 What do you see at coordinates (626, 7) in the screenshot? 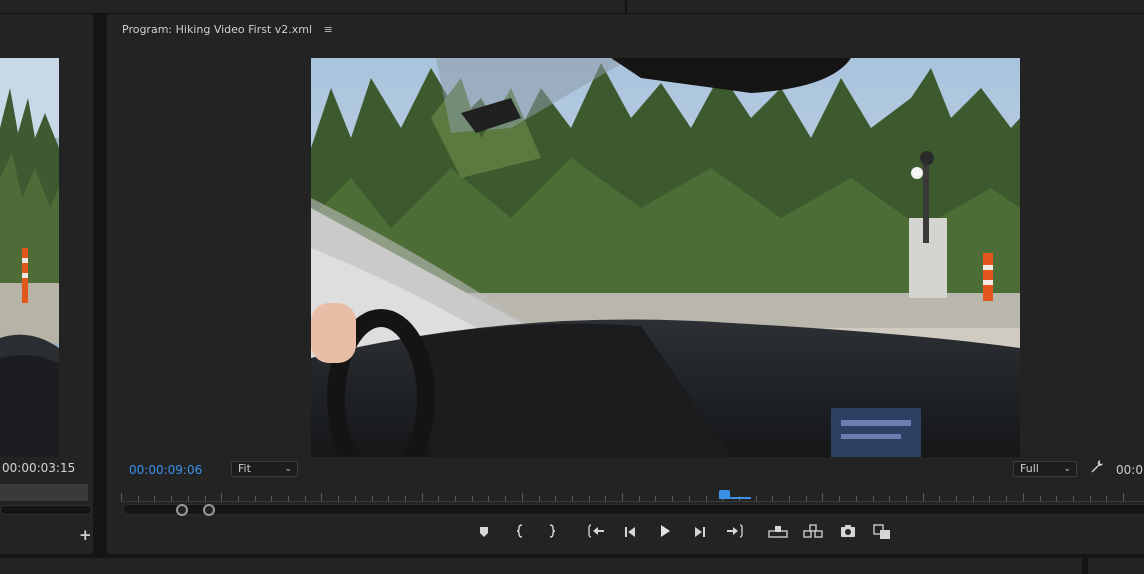
I see `panel-divider` at bounding box center [626, 7].